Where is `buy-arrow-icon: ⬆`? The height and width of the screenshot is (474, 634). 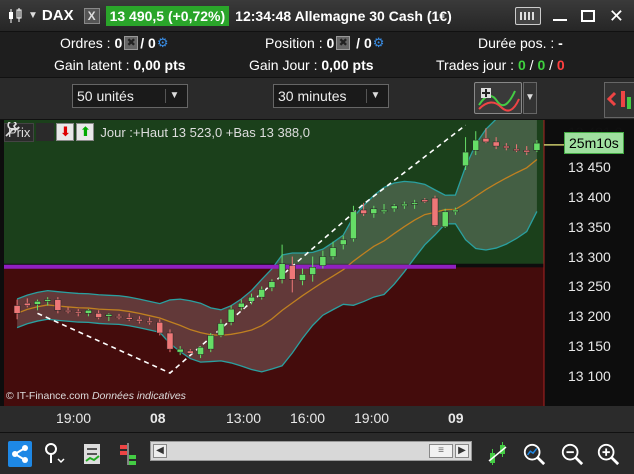
buy-arrow-icon: ⬆ is located at coordinates (85, 132).